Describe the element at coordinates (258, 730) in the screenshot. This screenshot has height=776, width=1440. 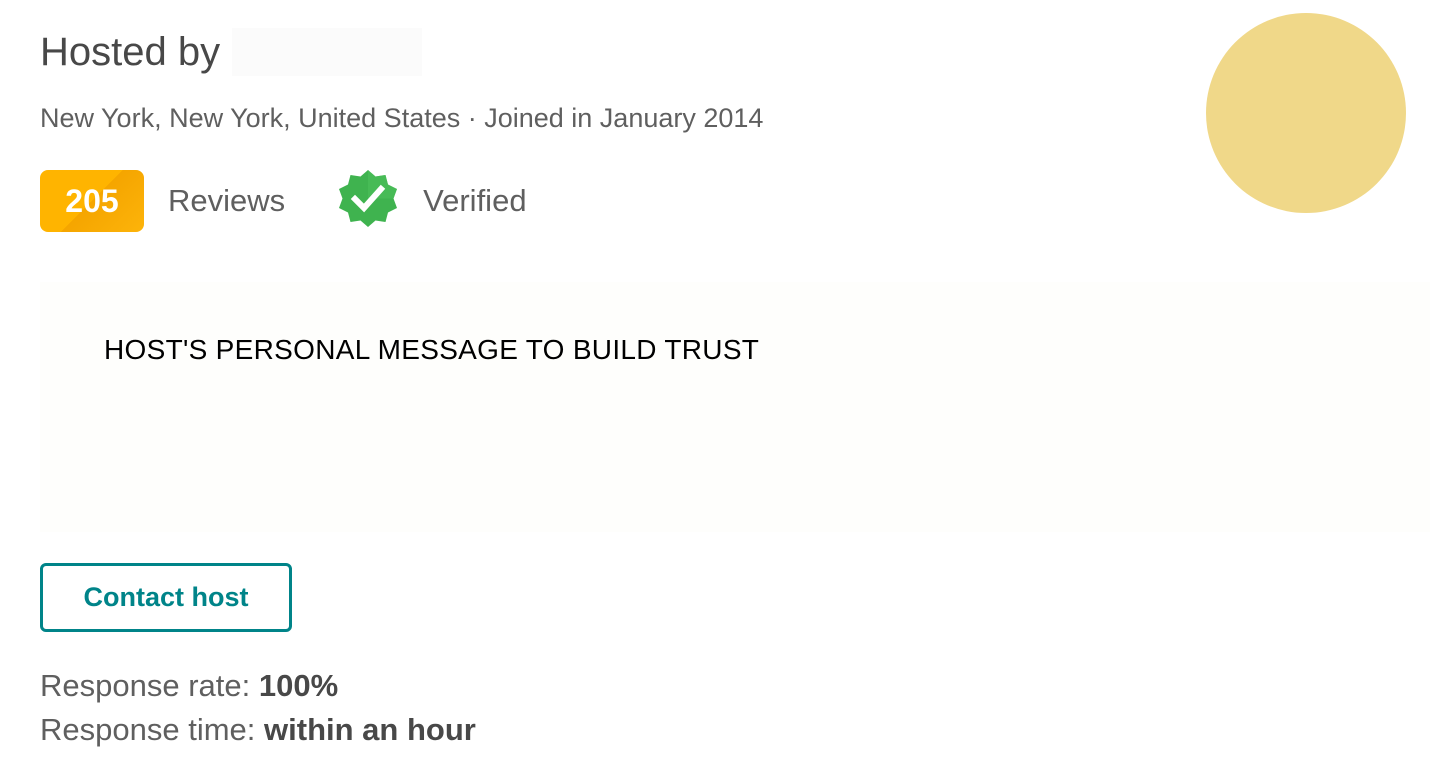
I see `response-time: Response time: within an hour` at that location.